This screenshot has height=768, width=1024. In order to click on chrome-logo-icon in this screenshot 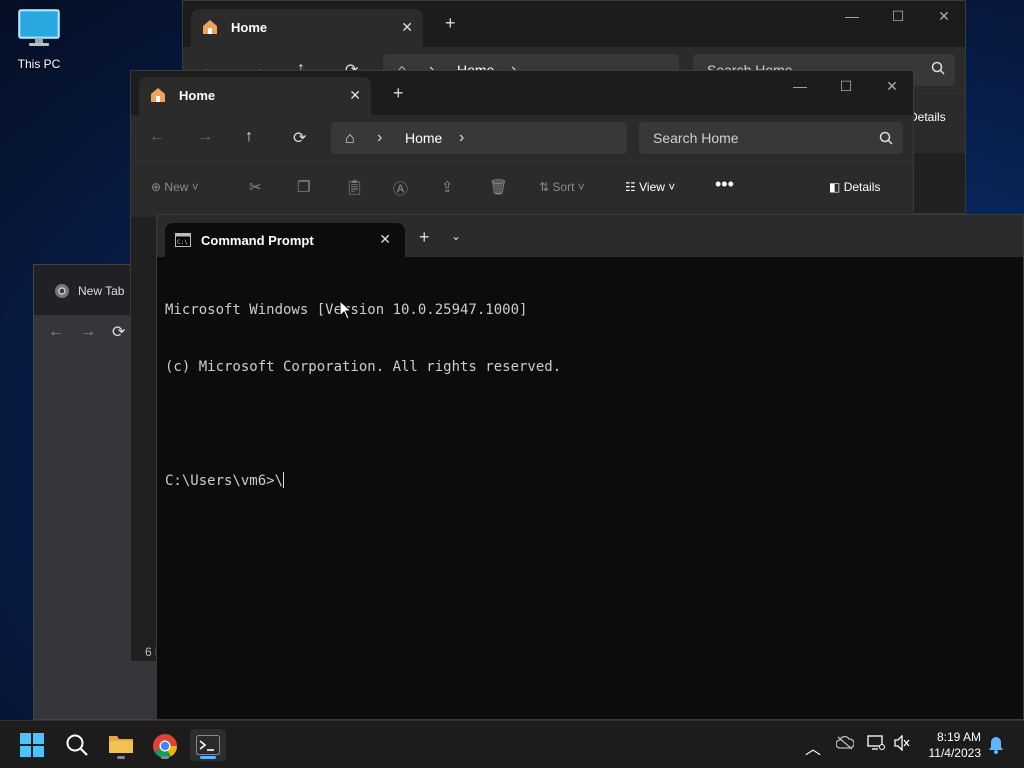, I will do `click(62, 291)`.